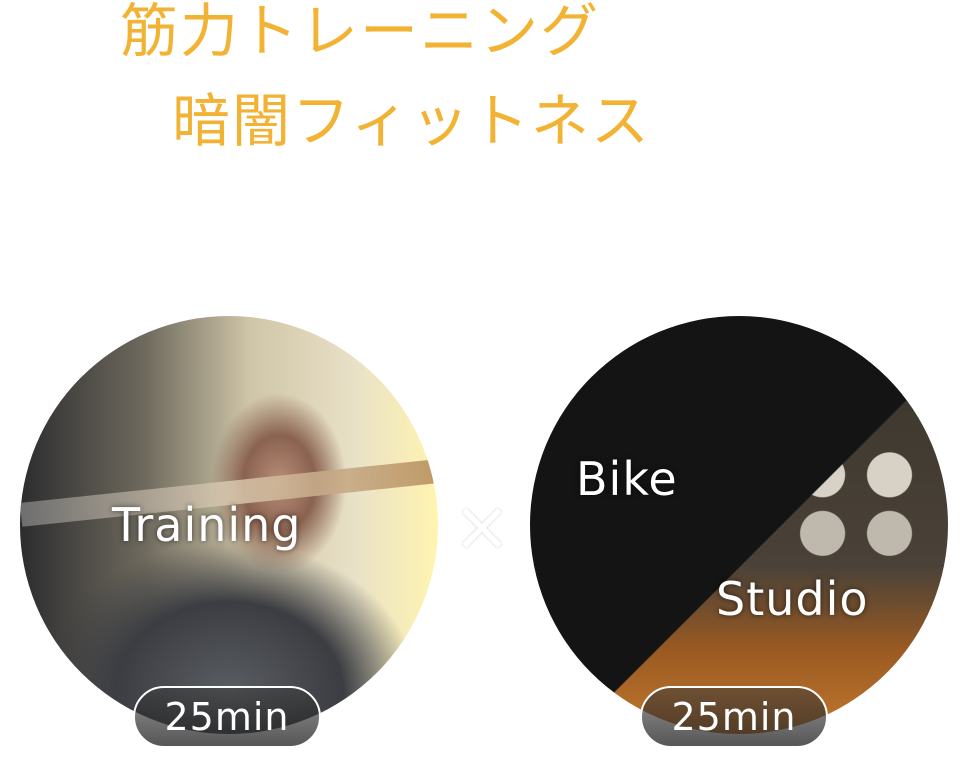 The image size is (960, 762). I want to click on diagonal-divider, so click(577, 525).